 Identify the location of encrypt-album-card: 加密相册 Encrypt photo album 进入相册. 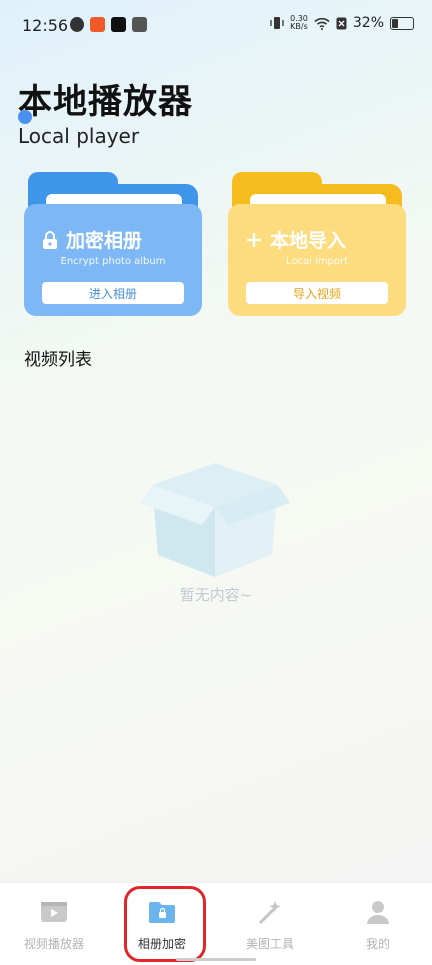
(113, 245).